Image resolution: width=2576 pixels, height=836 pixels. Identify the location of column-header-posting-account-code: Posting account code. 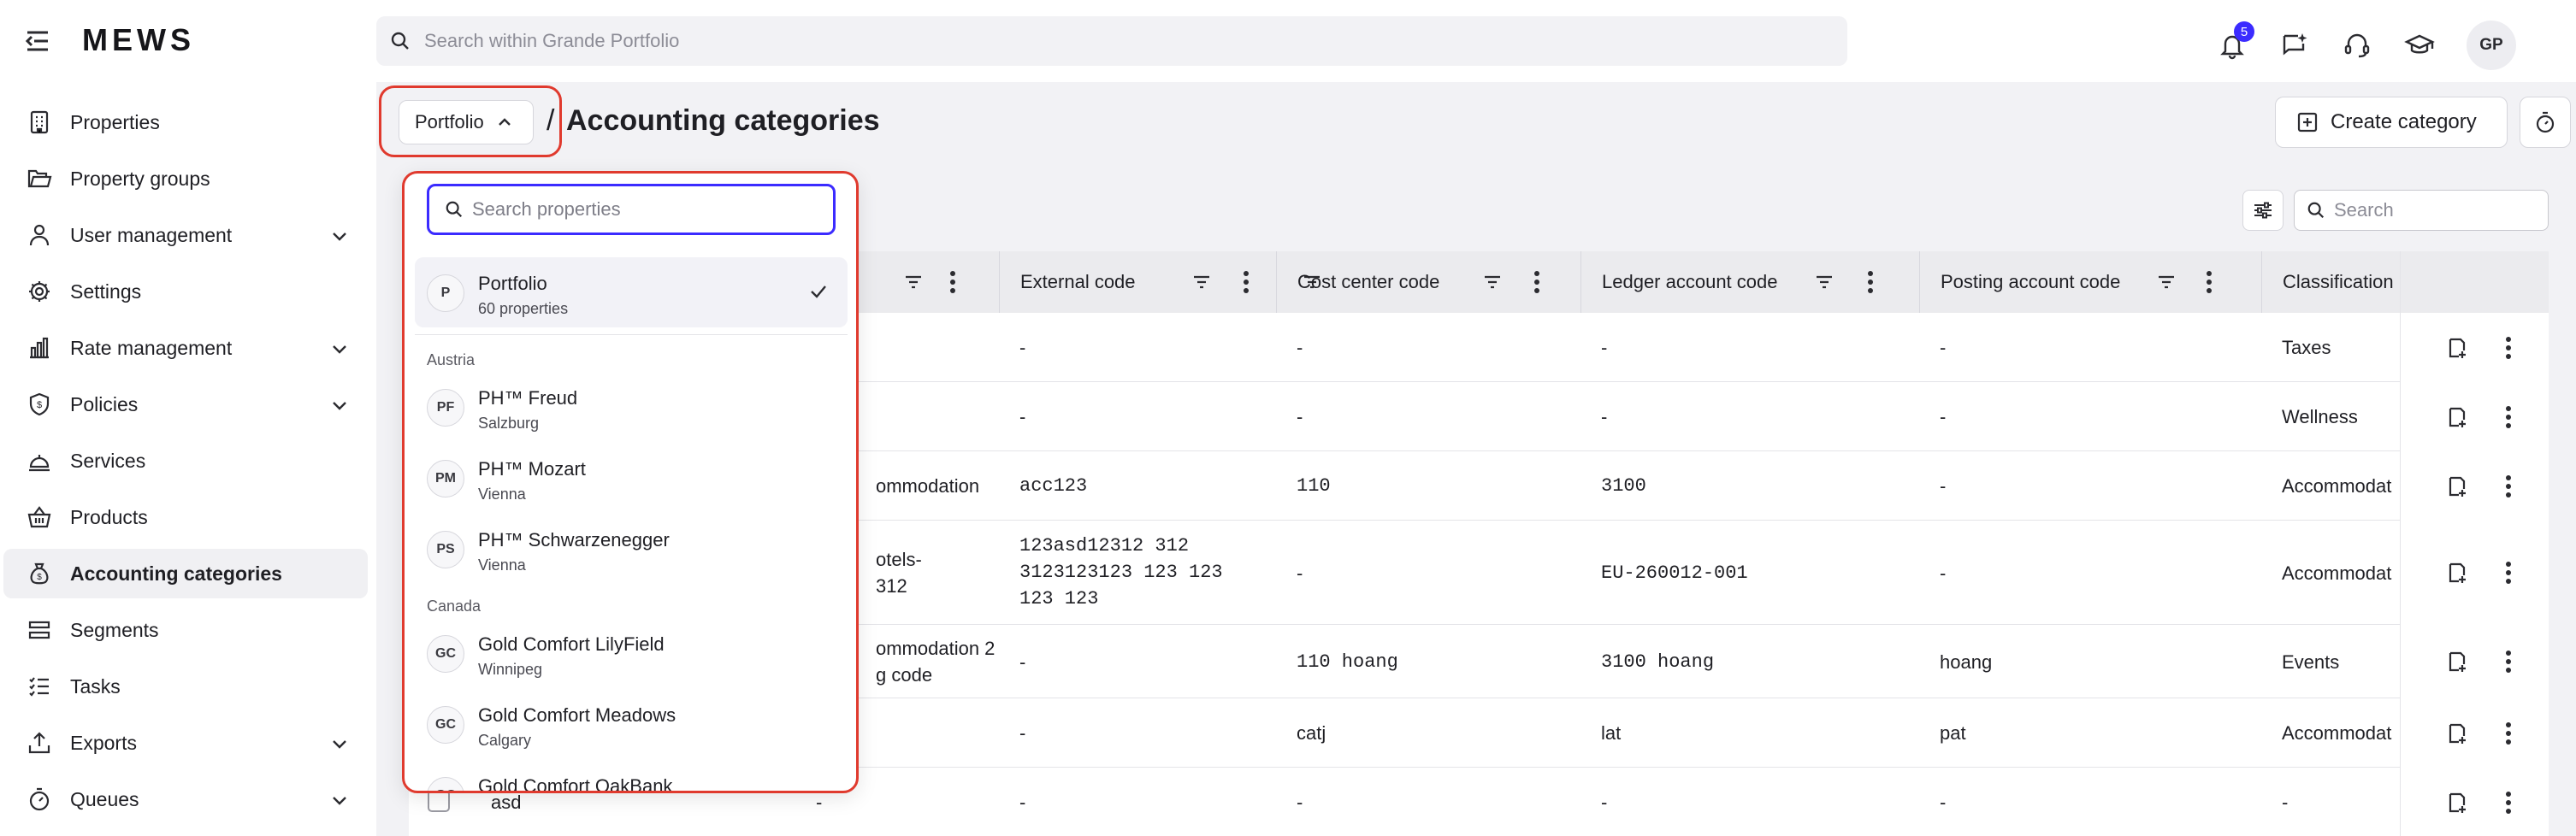
(2090, 282).